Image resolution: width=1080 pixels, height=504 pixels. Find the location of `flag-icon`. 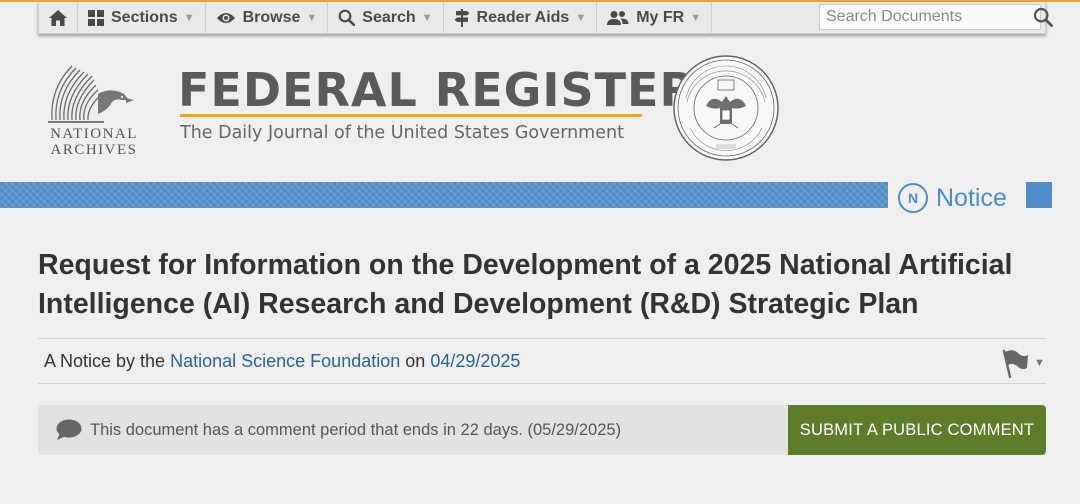

flag-icon is located at coordinates (1015, 363).